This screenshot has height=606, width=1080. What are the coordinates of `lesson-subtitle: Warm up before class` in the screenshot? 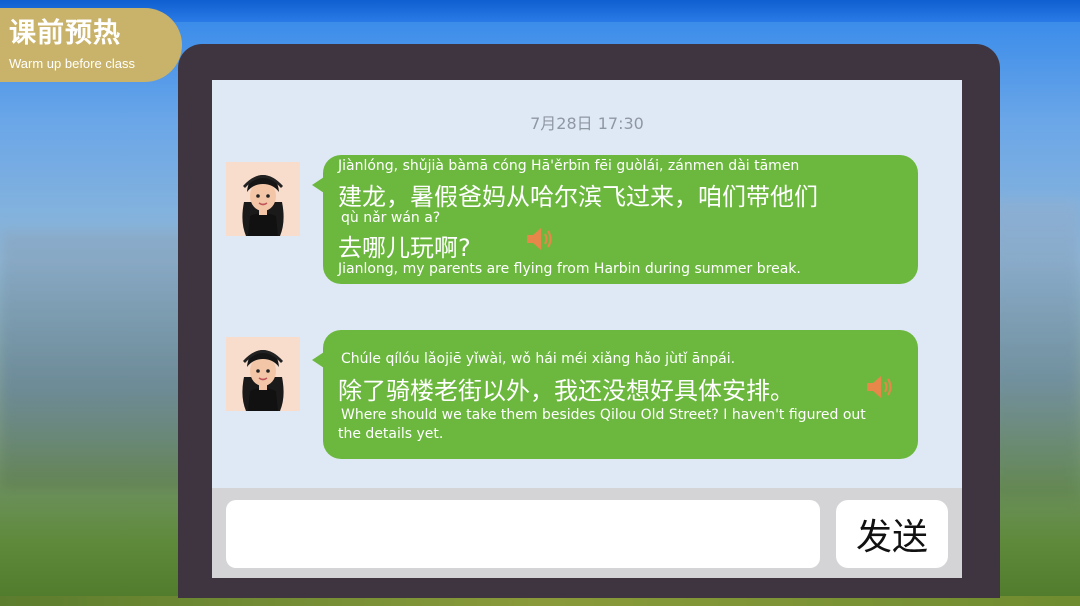 It's located at (72, 63).